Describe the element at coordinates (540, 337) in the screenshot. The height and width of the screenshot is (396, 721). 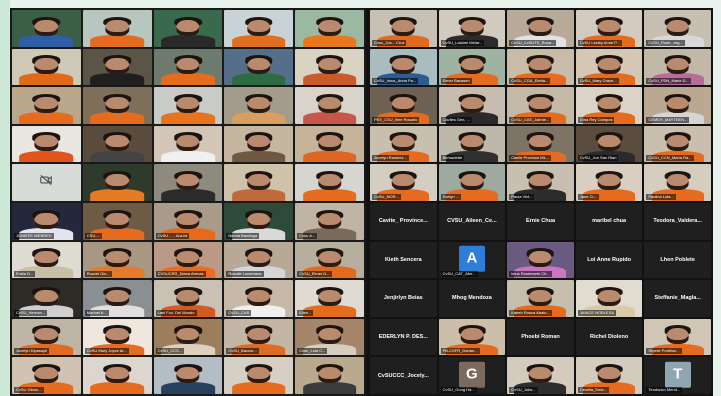
I see `participant-name-only-tile: Phoebi Roman` at that location.